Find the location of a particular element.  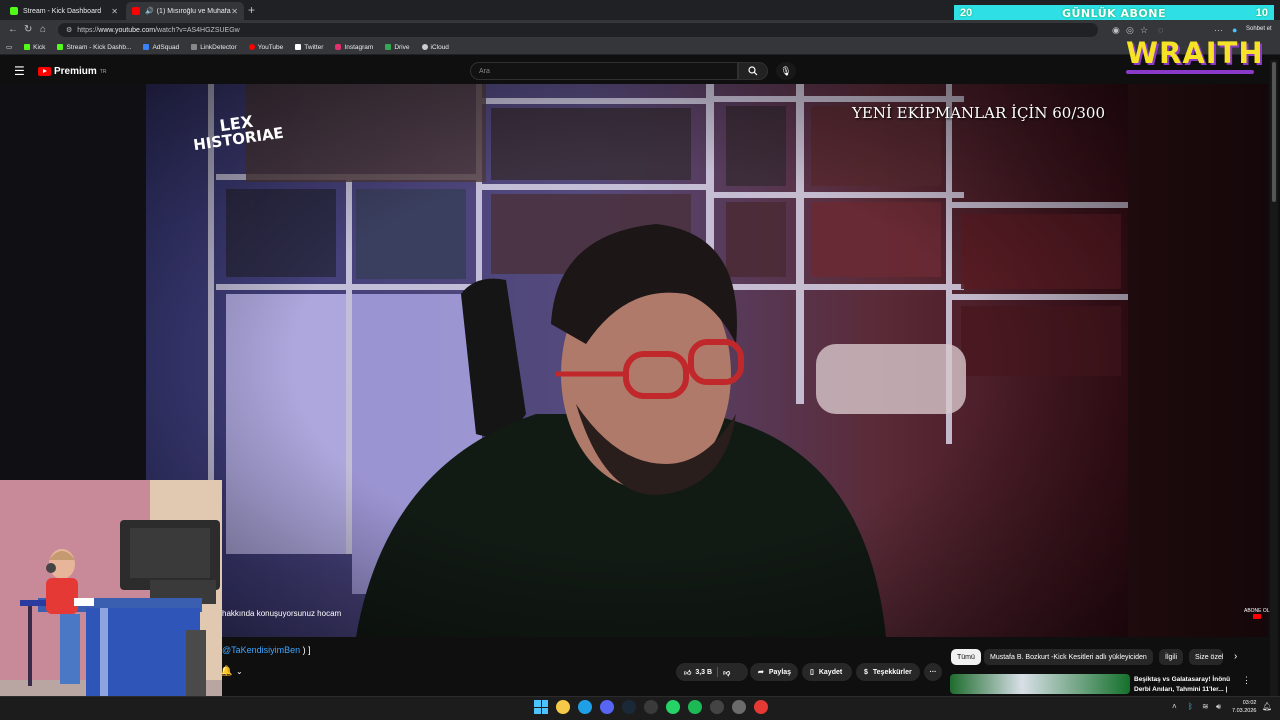

hamburger-menu-icon: ☰ is located at coordinates (19, 71).